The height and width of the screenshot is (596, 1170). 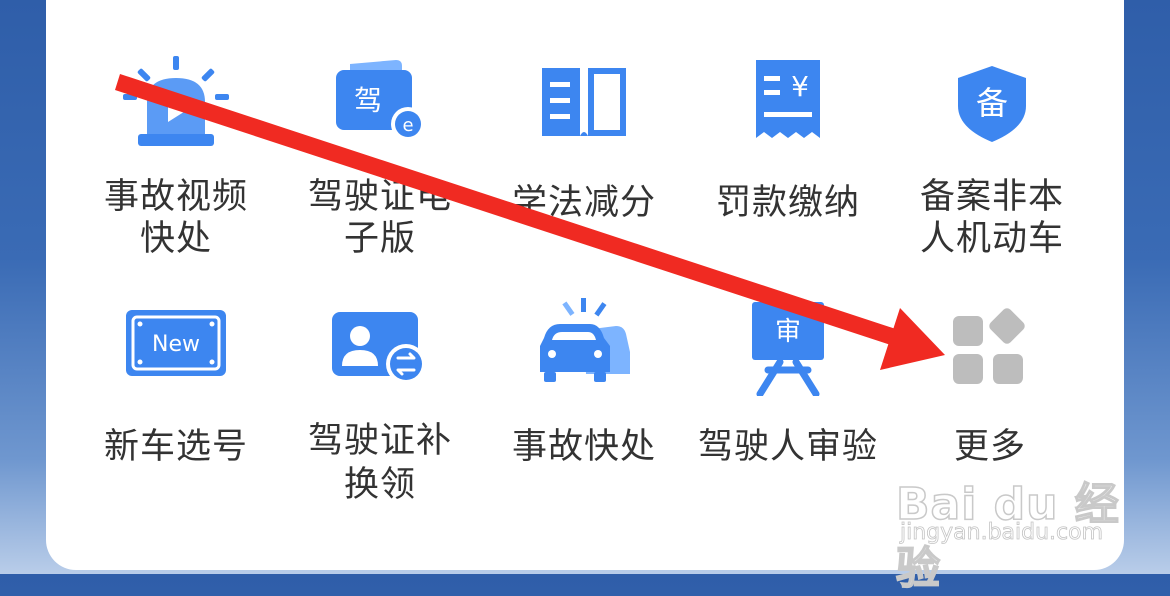 What do you see at coordinates (787, 447) in the screenshot?
I see `tile-label: 驾驶人审验` at bounding box center [787, 447].